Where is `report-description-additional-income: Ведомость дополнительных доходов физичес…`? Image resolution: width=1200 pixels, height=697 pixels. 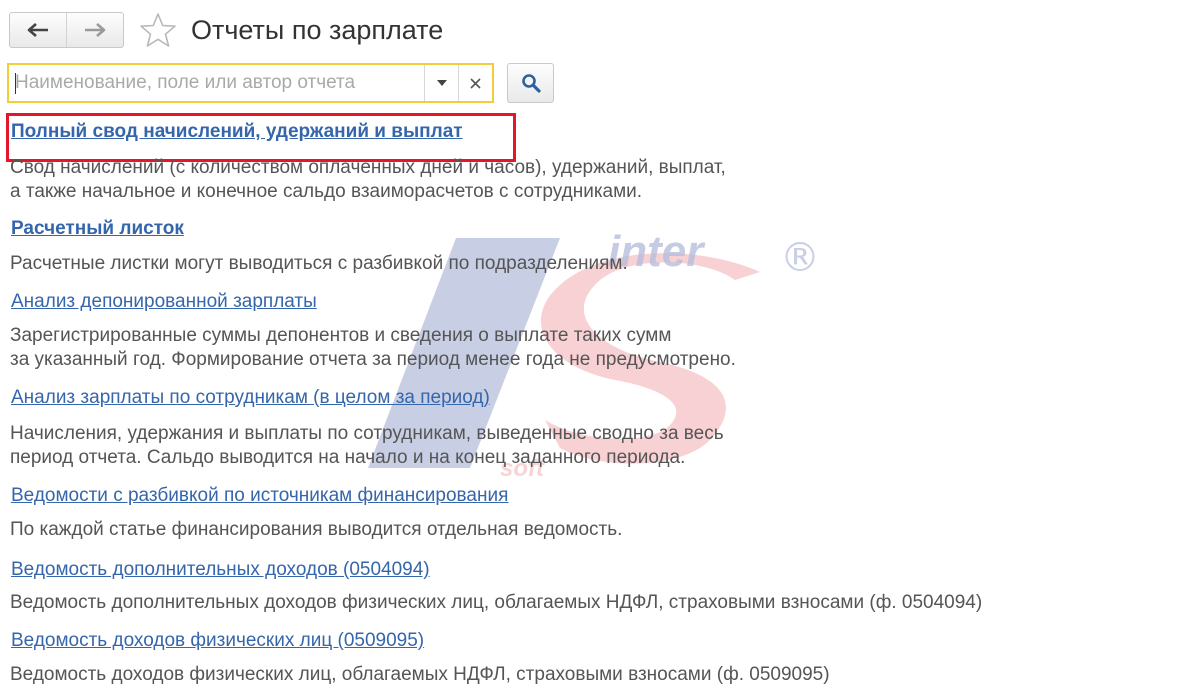 report-description-additional-income: Ведомость дополнительных доходов физичес… is located at coordinates (496, 603).